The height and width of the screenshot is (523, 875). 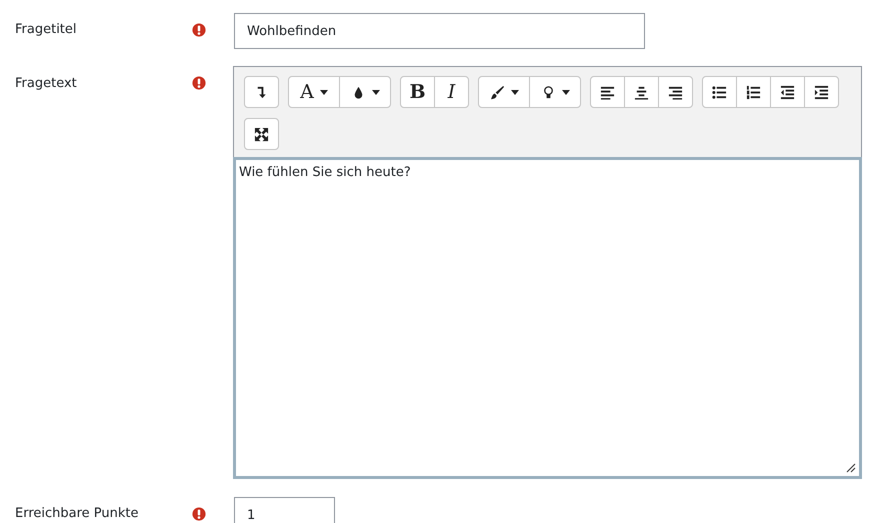 I want to click on editor-text: Wie fühlen Sie sich heute?, so click(x=325, y=172).